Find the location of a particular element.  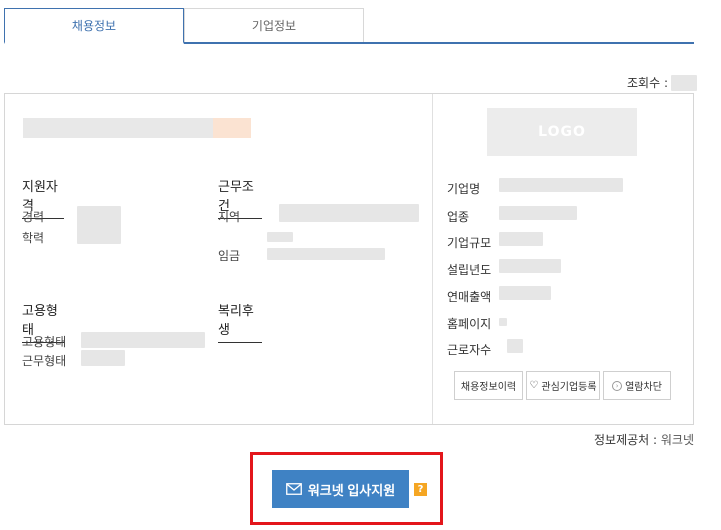

block-view-button: › 열람차단 is located at coordinates (637, 385).